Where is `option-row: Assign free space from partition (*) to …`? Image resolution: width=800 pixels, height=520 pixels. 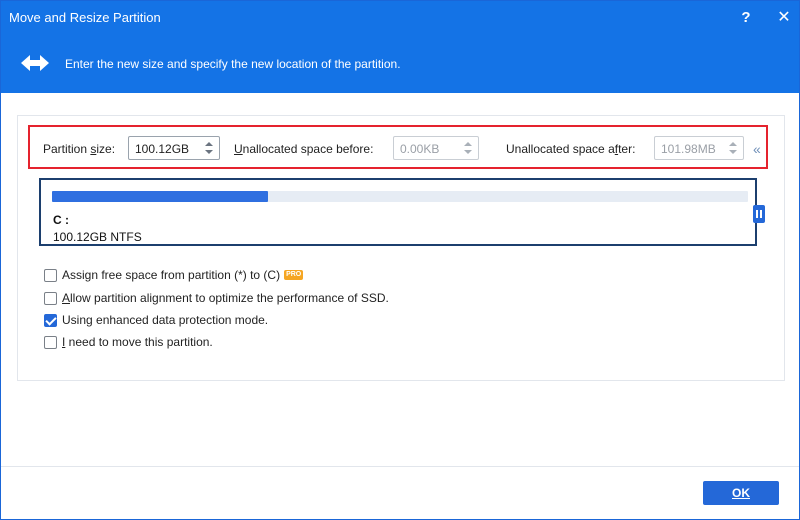 option-row: Assign free space from partition (*) to … is located at coordinates (174, 275).